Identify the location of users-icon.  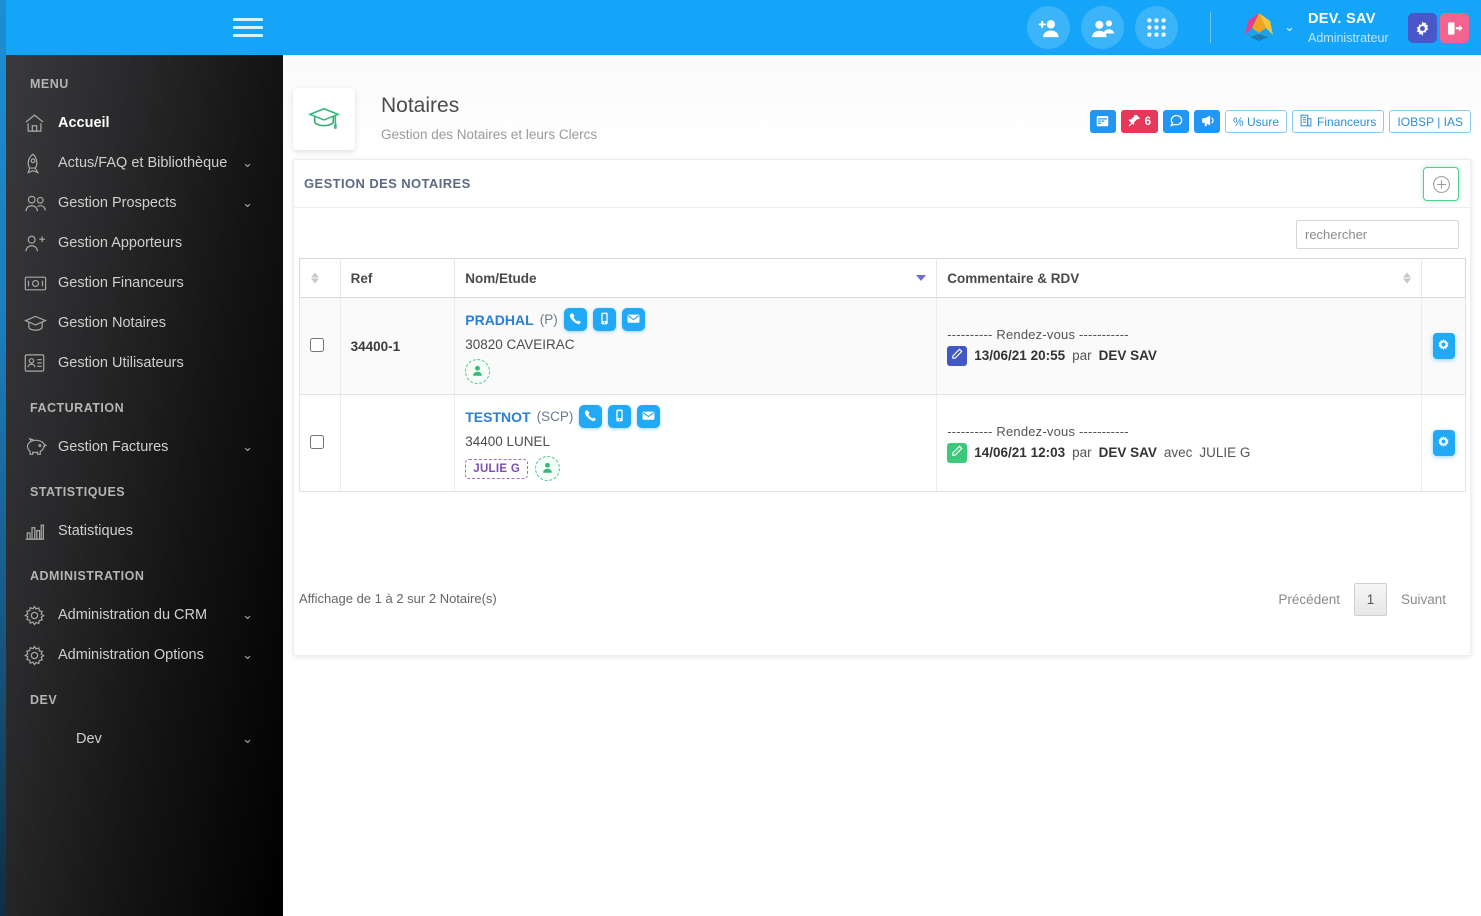
(1102, 27).